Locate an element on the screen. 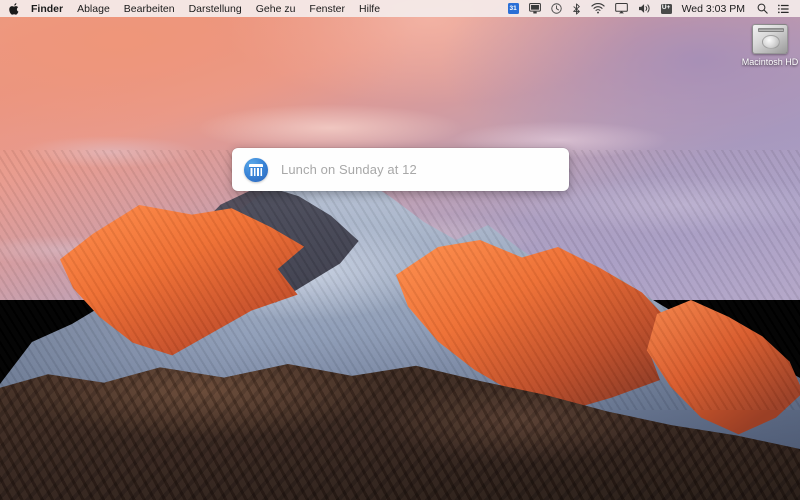  calendar-grid-glyph is located at coordinates (256, 169).